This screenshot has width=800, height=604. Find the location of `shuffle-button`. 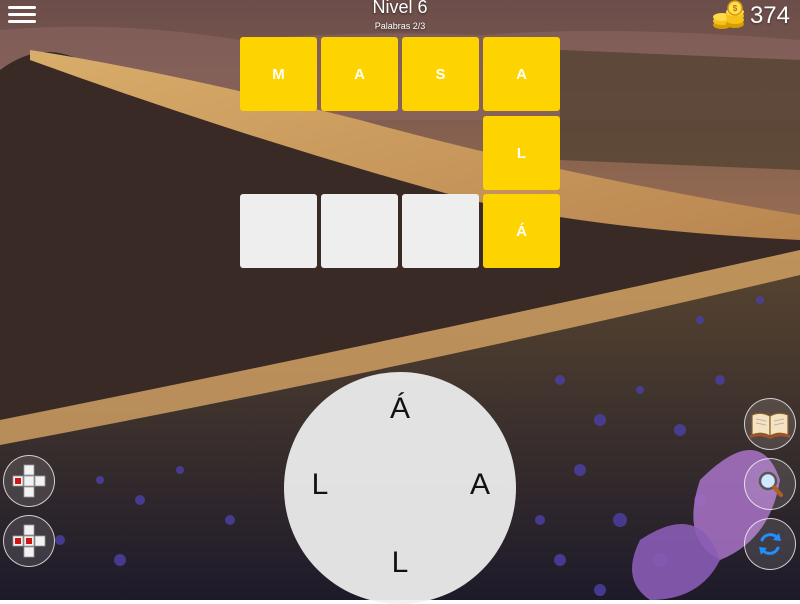

shuffle-button is located at coordinates (770, 544).